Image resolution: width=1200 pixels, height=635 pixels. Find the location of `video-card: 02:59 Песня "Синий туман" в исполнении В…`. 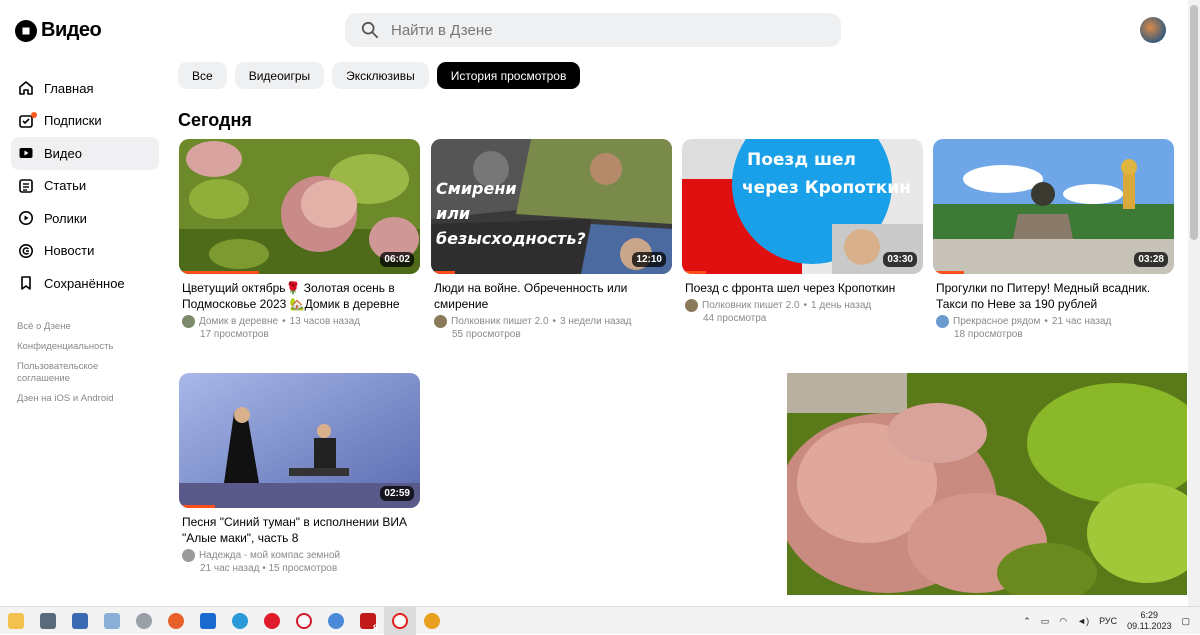

video-card: 02:59 Песня "Синий туман" в исполнении В… is located at coordinates (299, 473).